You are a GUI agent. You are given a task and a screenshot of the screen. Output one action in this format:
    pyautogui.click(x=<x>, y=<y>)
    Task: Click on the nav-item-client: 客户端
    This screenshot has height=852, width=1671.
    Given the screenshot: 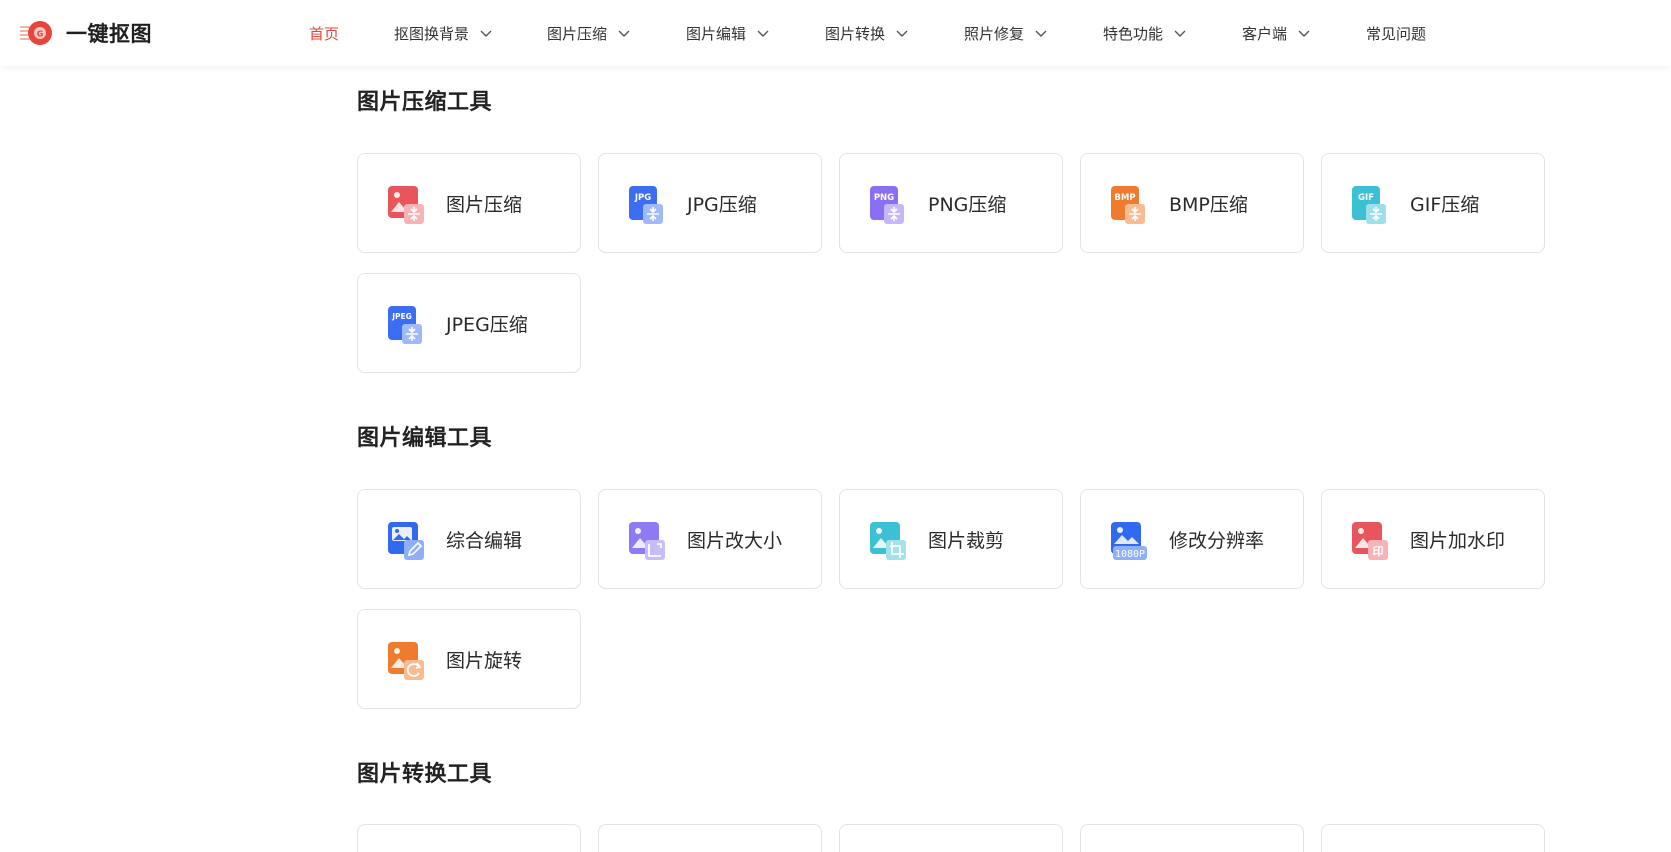 What is the action you would take?
    pyautogui.click(x=1276, y=33)
    